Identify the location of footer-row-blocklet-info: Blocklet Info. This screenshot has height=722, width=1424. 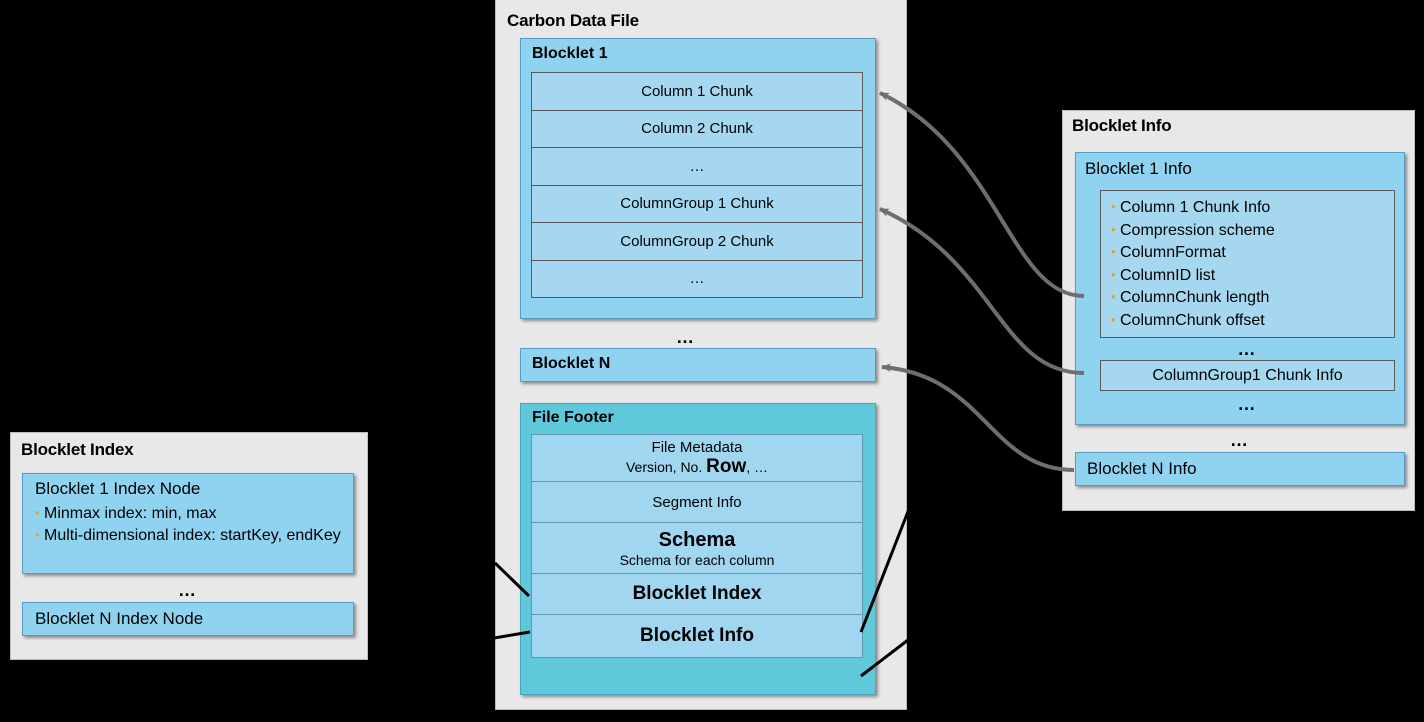
(697, 636).